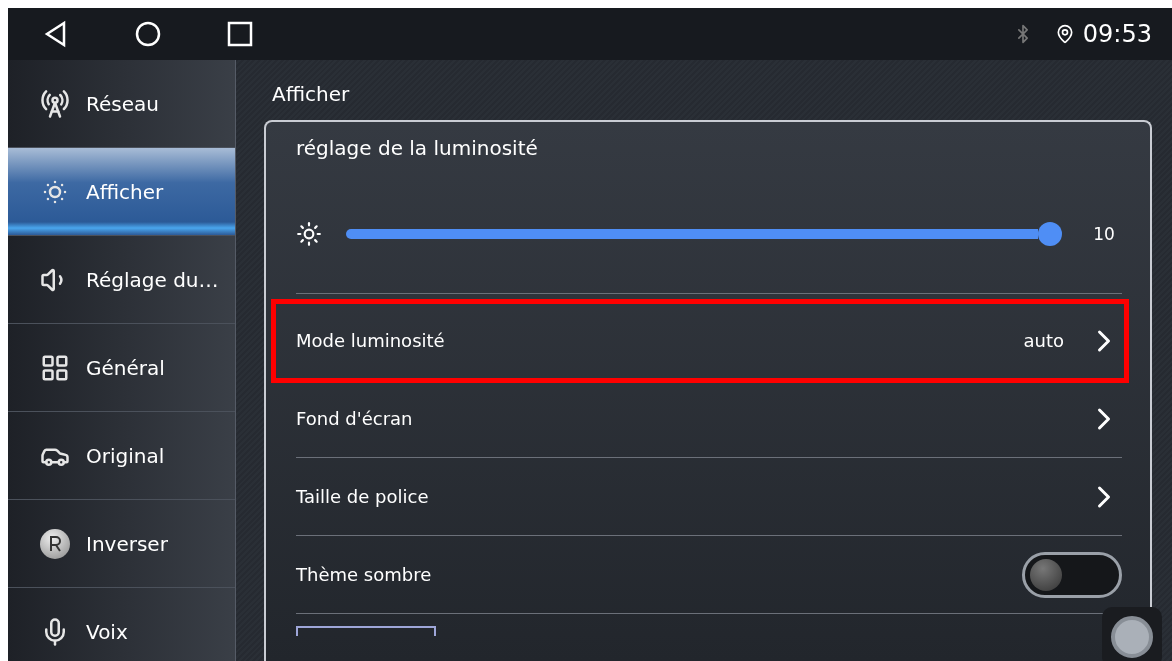 The image size is (1172, 661). Describe the element at coordinates (1104, 233) in the screenshot. I see `brightness-value: 10` at that location.